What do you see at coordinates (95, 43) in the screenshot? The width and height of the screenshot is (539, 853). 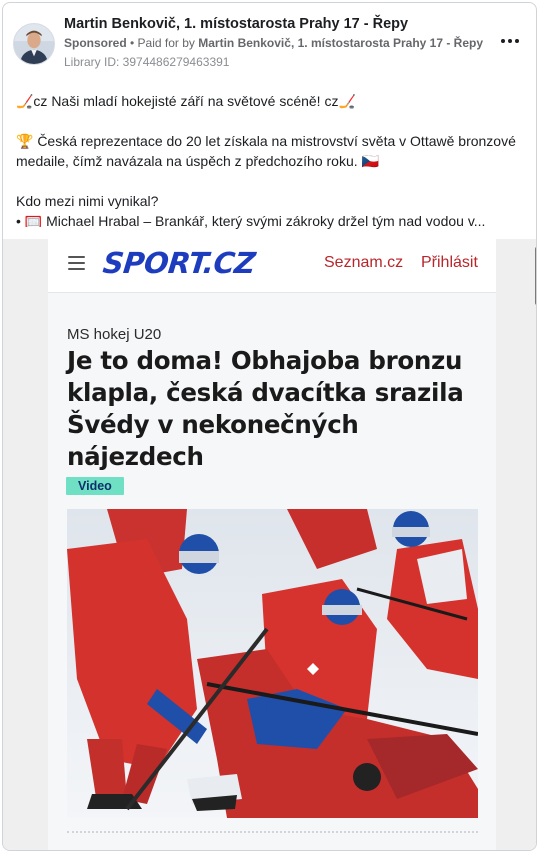 I see `sponsored-label: Sponsored` at bounding box center [95, 43].